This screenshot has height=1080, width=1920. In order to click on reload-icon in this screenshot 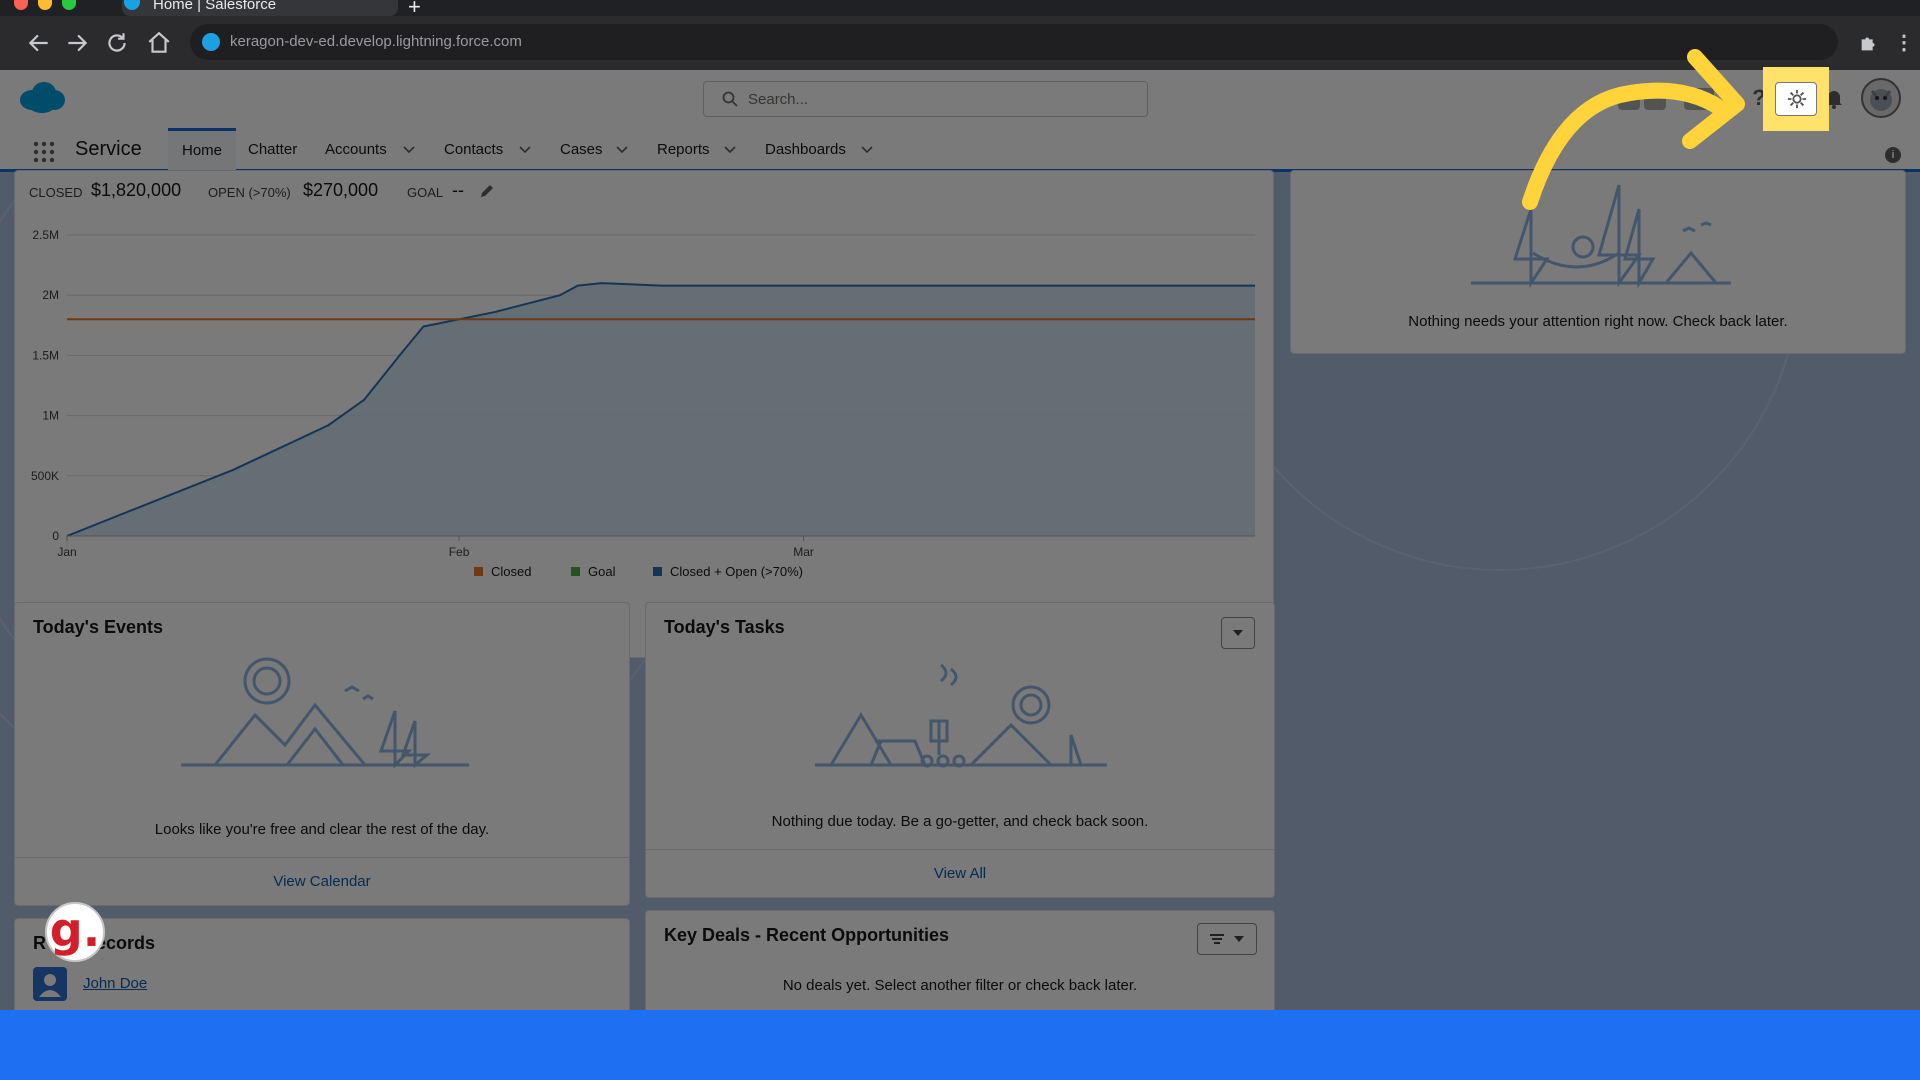, I will do `click(117, 42)`.